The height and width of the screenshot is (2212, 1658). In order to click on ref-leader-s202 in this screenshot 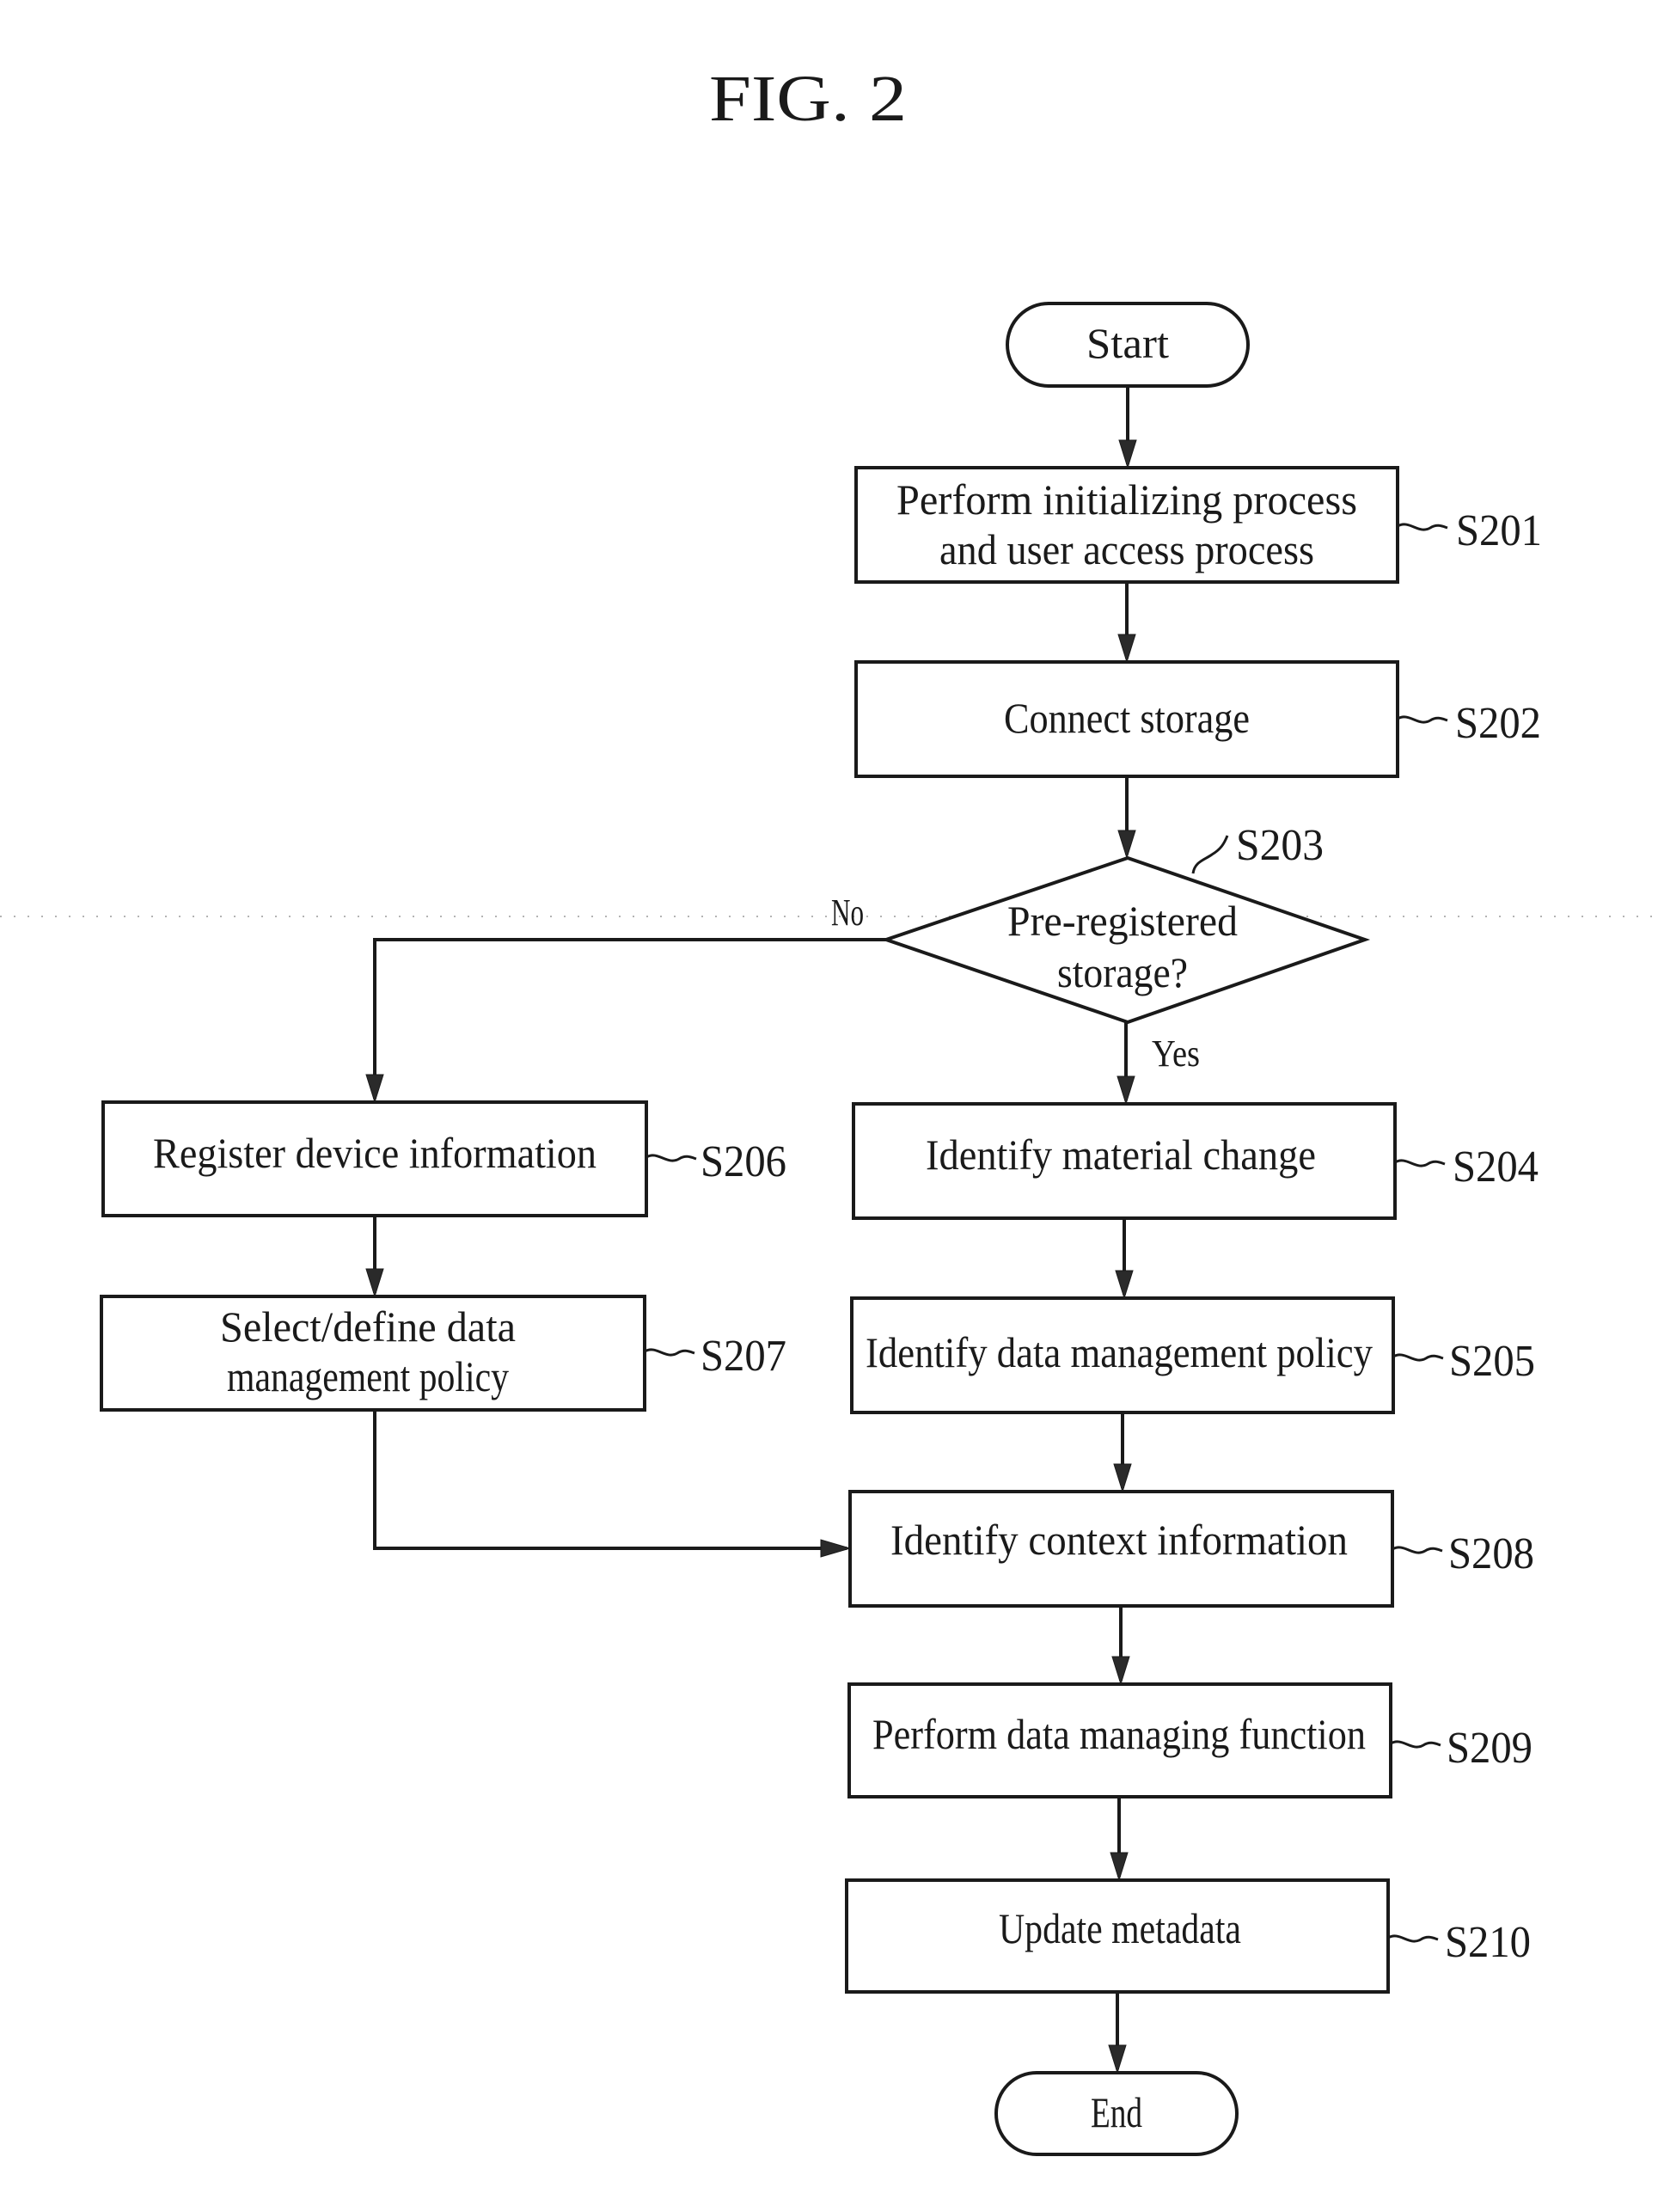, I will do `click(1422, 719)`.